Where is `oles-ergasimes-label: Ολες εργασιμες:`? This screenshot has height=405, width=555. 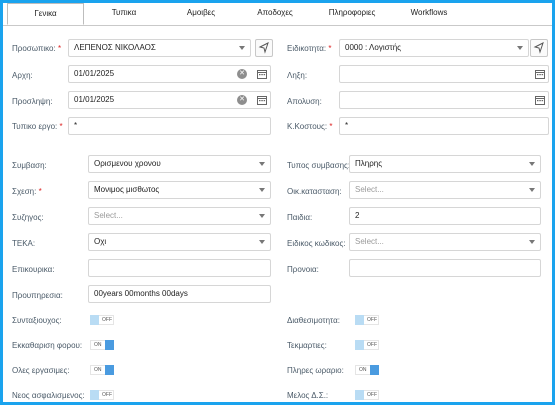 oles-ergasimes-label: Ολες εργασιμες: is located at coordinates (41, 370).